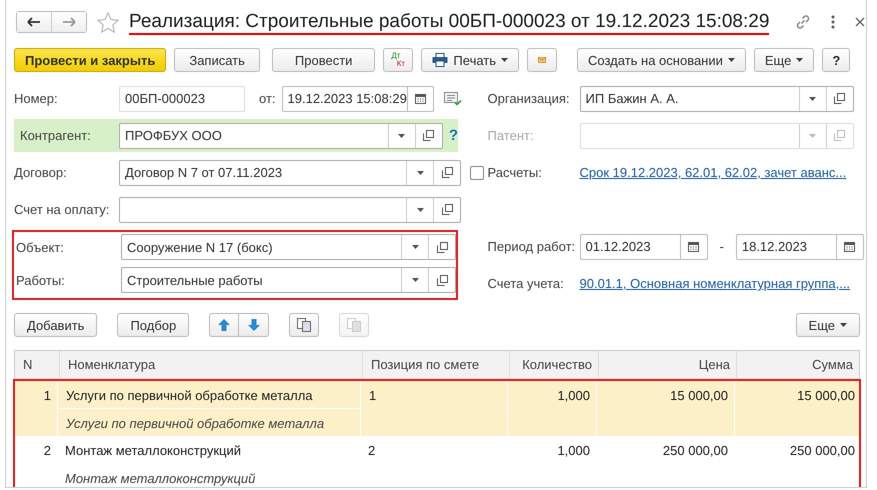  What do you see at coordinates (717, 99) in the screenshot?
I see `select-field: ИП Бажин А. А.` at bounding box center [717, 99].